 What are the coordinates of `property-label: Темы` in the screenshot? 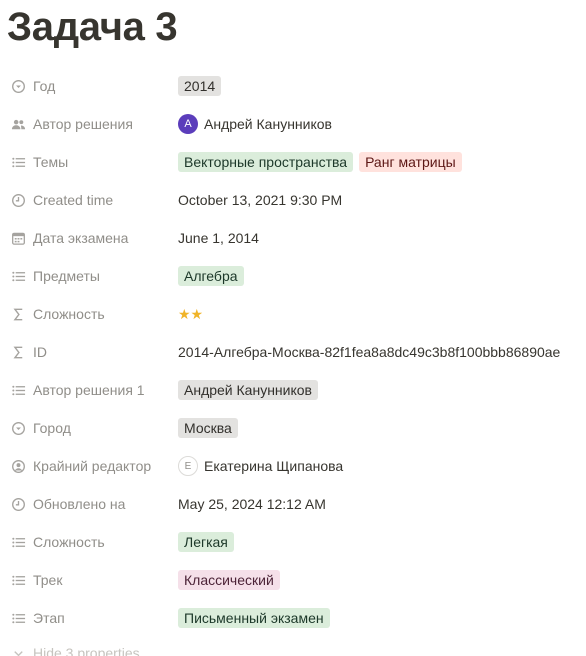 It's located at (51, 162).